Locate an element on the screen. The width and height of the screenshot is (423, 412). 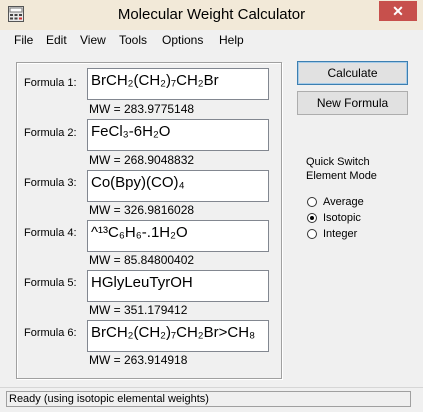
formula-6-mw: MW = 263.914918 is located at coordinates (138, 360).